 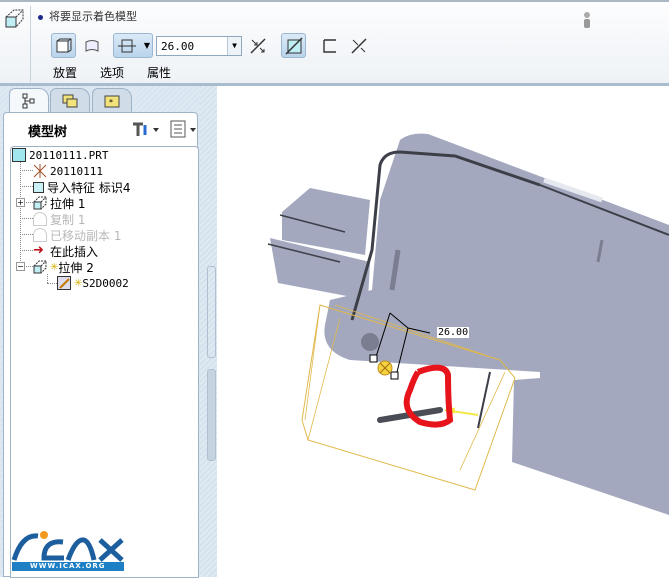 What do you see at coordinates (38, 187) in the screenshot?
I see `import-feature-icon` at bounding box center [38, 187].